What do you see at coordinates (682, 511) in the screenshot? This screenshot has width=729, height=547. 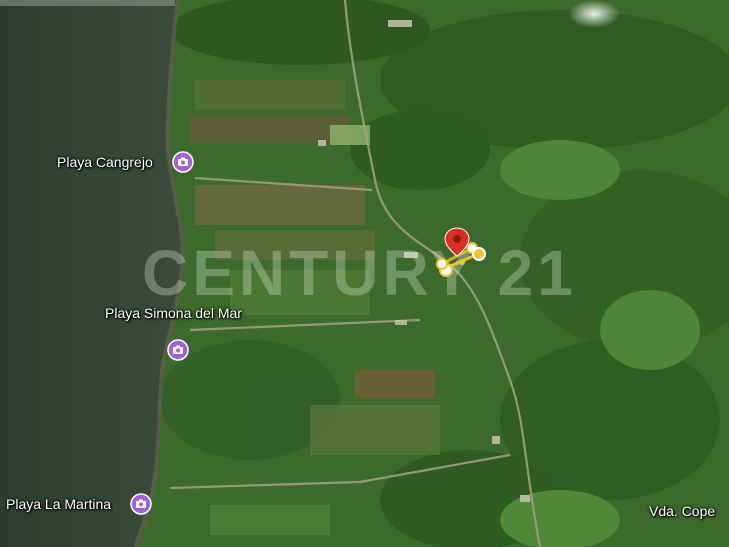 I see `place-label-vda-cope: Vda. Cope` at bounding box center [682, 511].